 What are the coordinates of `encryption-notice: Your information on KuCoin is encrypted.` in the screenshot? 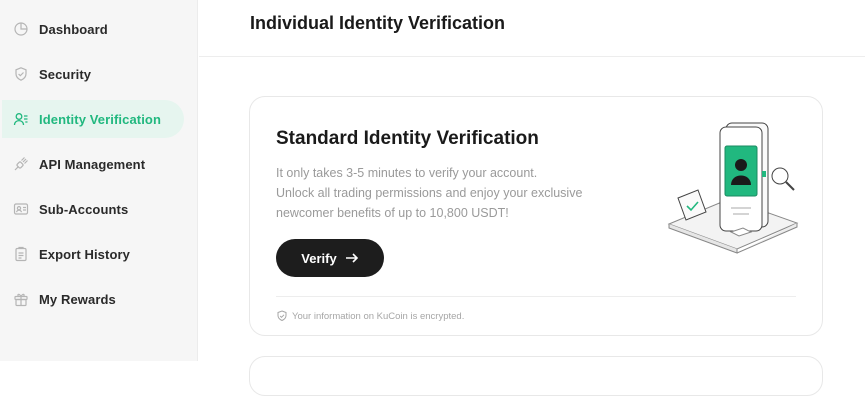 It's located at (370, 316).